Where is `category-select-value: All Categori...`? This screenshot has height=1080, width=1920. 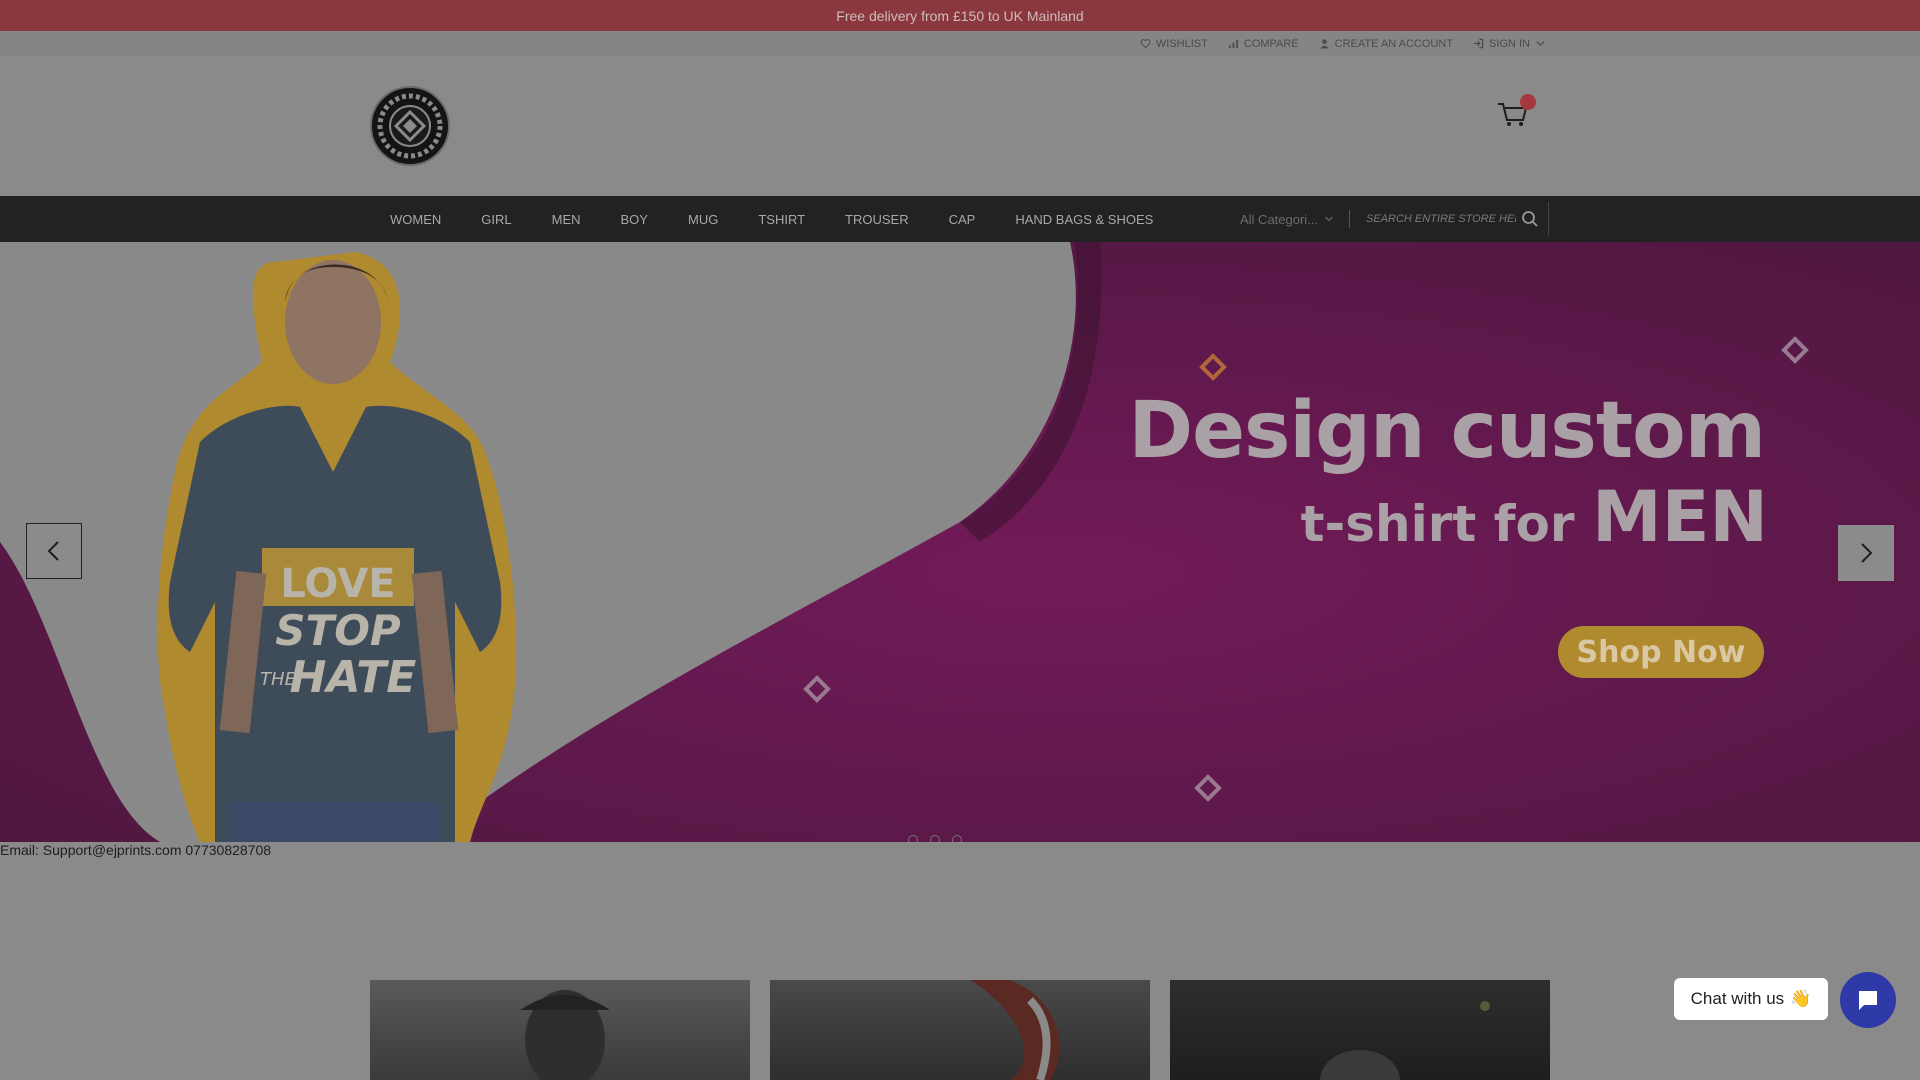 category-select-value: All Categori... is located at coordinates (1279, 219).